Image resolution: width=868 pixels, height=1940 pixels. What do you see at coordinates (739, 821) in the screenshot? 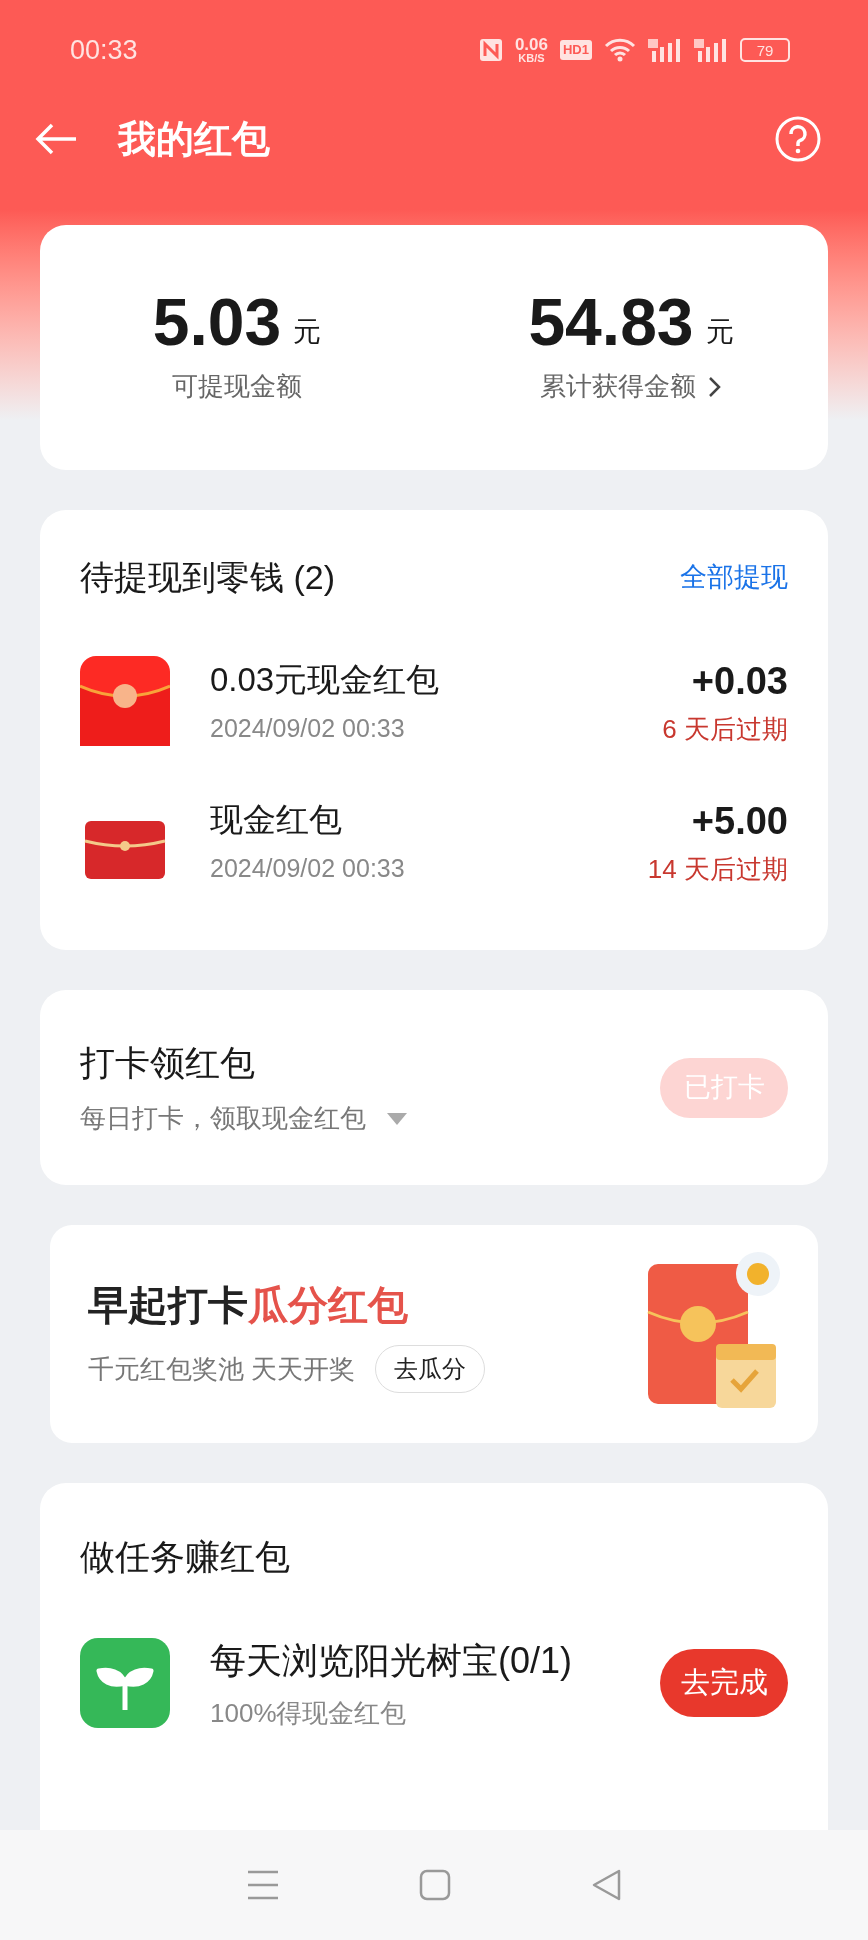
I see `packet-amount: +5.00` at bounding box center [739, 821].